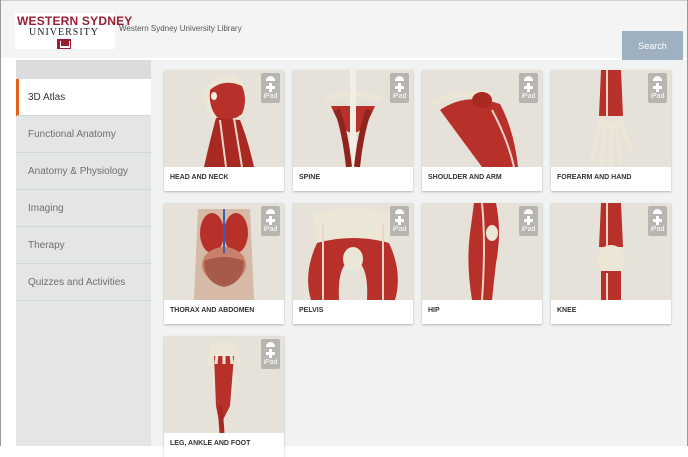  What do you see at coordinates (567, 310) in the screenshot?
I see `card-title: KNEE` at bounding box center [567, 310].